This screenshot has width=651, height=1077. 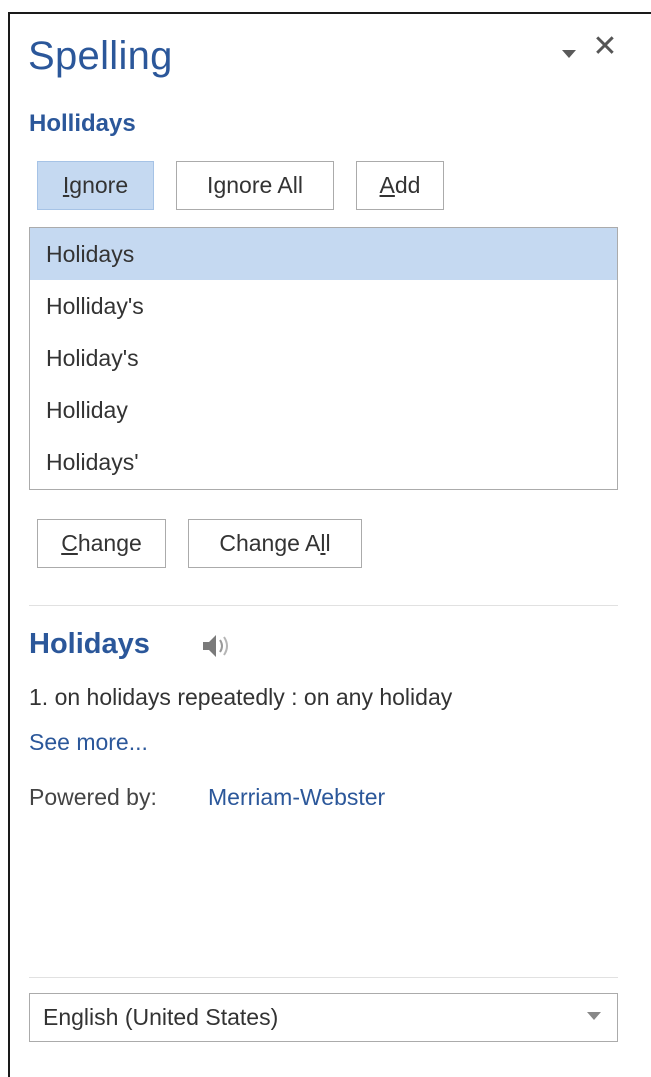 I want to click on speaker-icon-graphic, so click(x=215, y=646).